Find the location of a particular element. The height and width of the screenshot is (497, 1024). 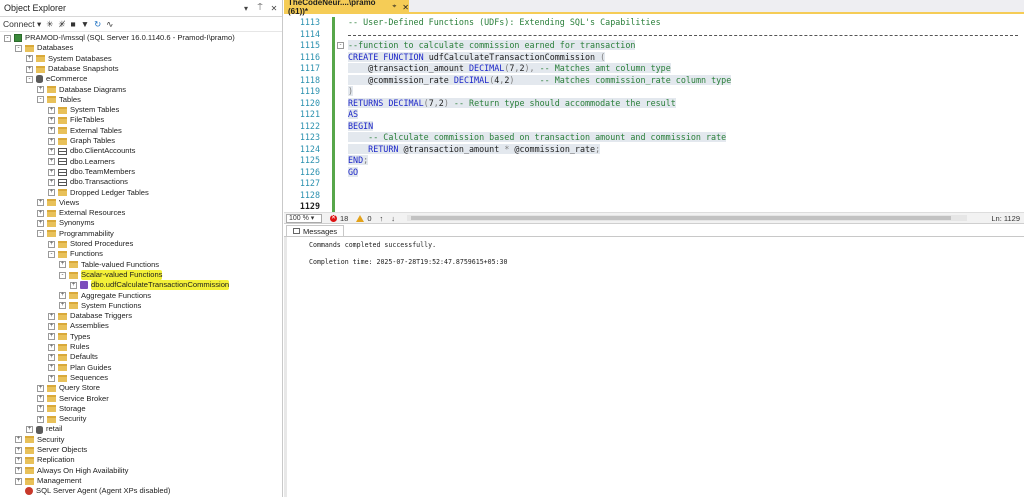

tree-node: + dbo.Learners is located at coordinates (81, 162).